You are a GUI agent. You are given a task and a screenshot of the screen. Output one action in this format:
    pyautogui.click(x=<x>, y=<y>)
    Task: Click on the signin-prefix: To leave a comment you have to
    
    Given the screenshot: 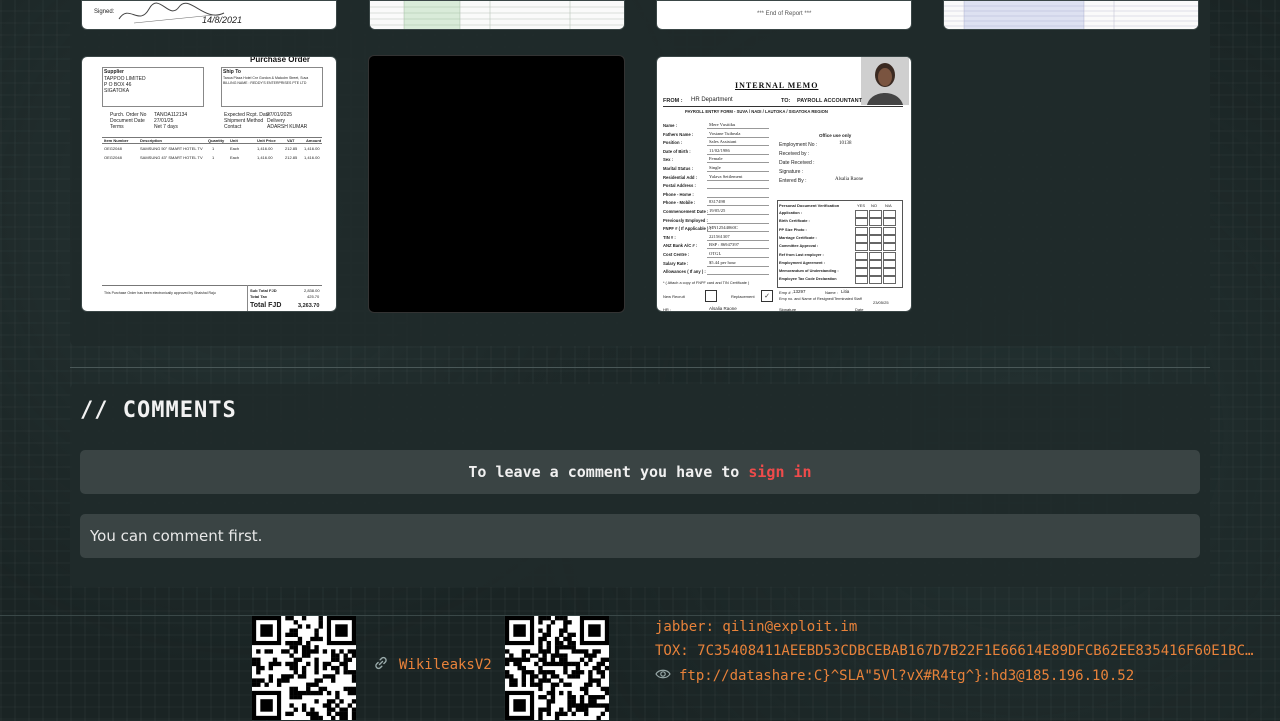 What is the action you would take?
    pyautogui.click(x=608, y=472)
    